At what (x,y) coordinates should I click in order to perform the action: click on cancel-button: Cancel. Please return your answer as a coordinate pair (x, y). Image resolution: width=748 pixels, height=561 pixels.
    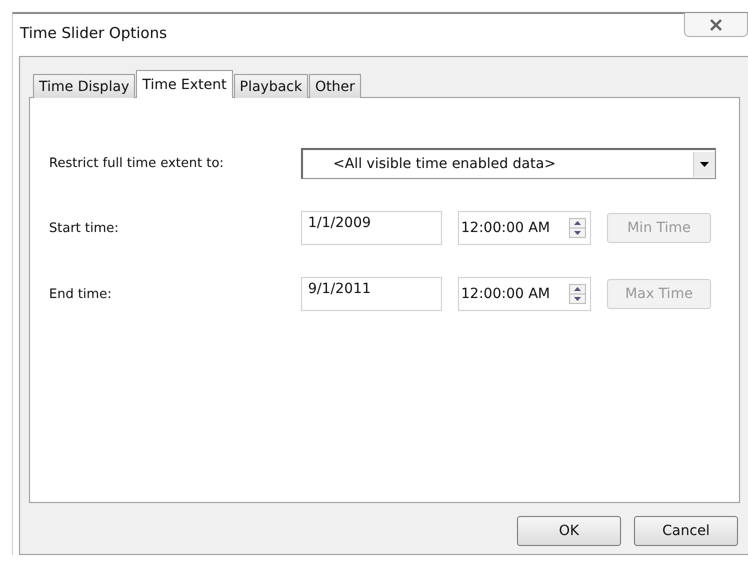
    Looking at the image, I should click on (686, 531).